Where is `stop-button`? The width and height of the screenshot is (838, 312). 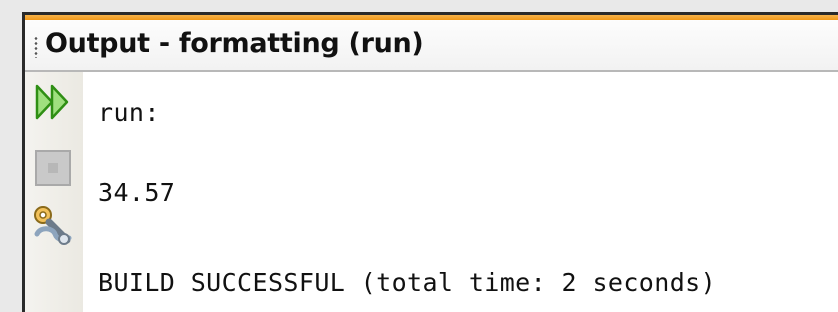 stop-button is located at coordinates (53, 168).